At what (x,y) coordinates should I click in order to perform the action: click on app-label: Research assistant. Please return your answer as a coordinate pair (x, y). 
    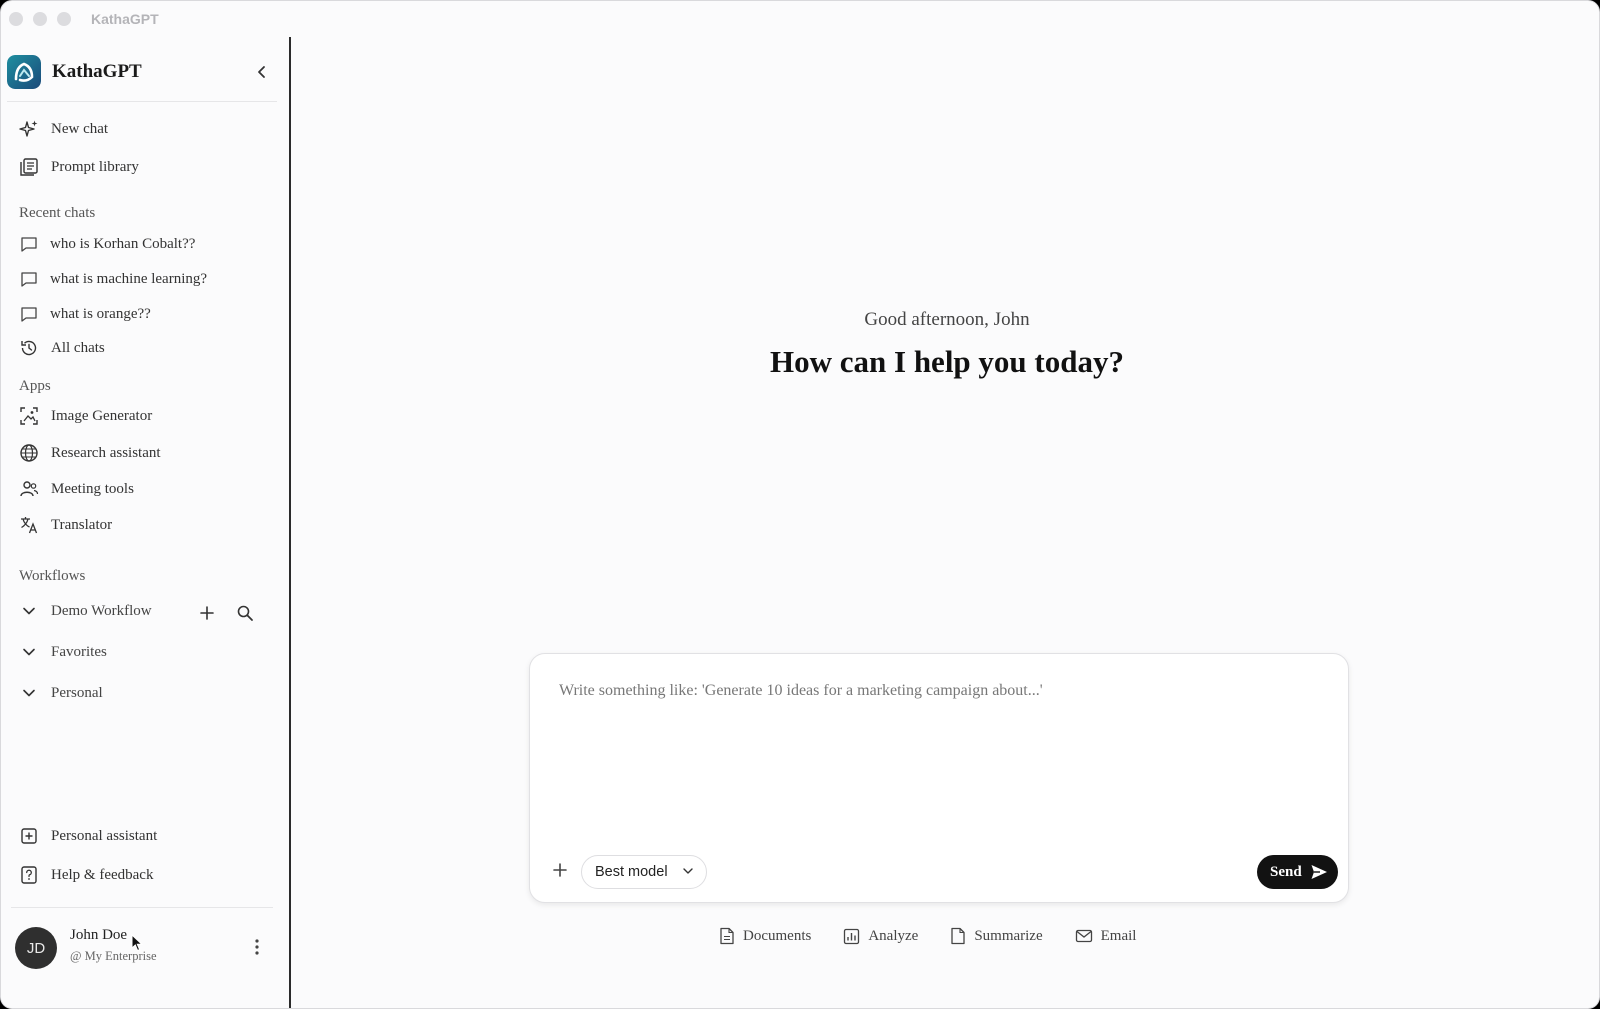
    Looking at the image, I should click on (106, 452).